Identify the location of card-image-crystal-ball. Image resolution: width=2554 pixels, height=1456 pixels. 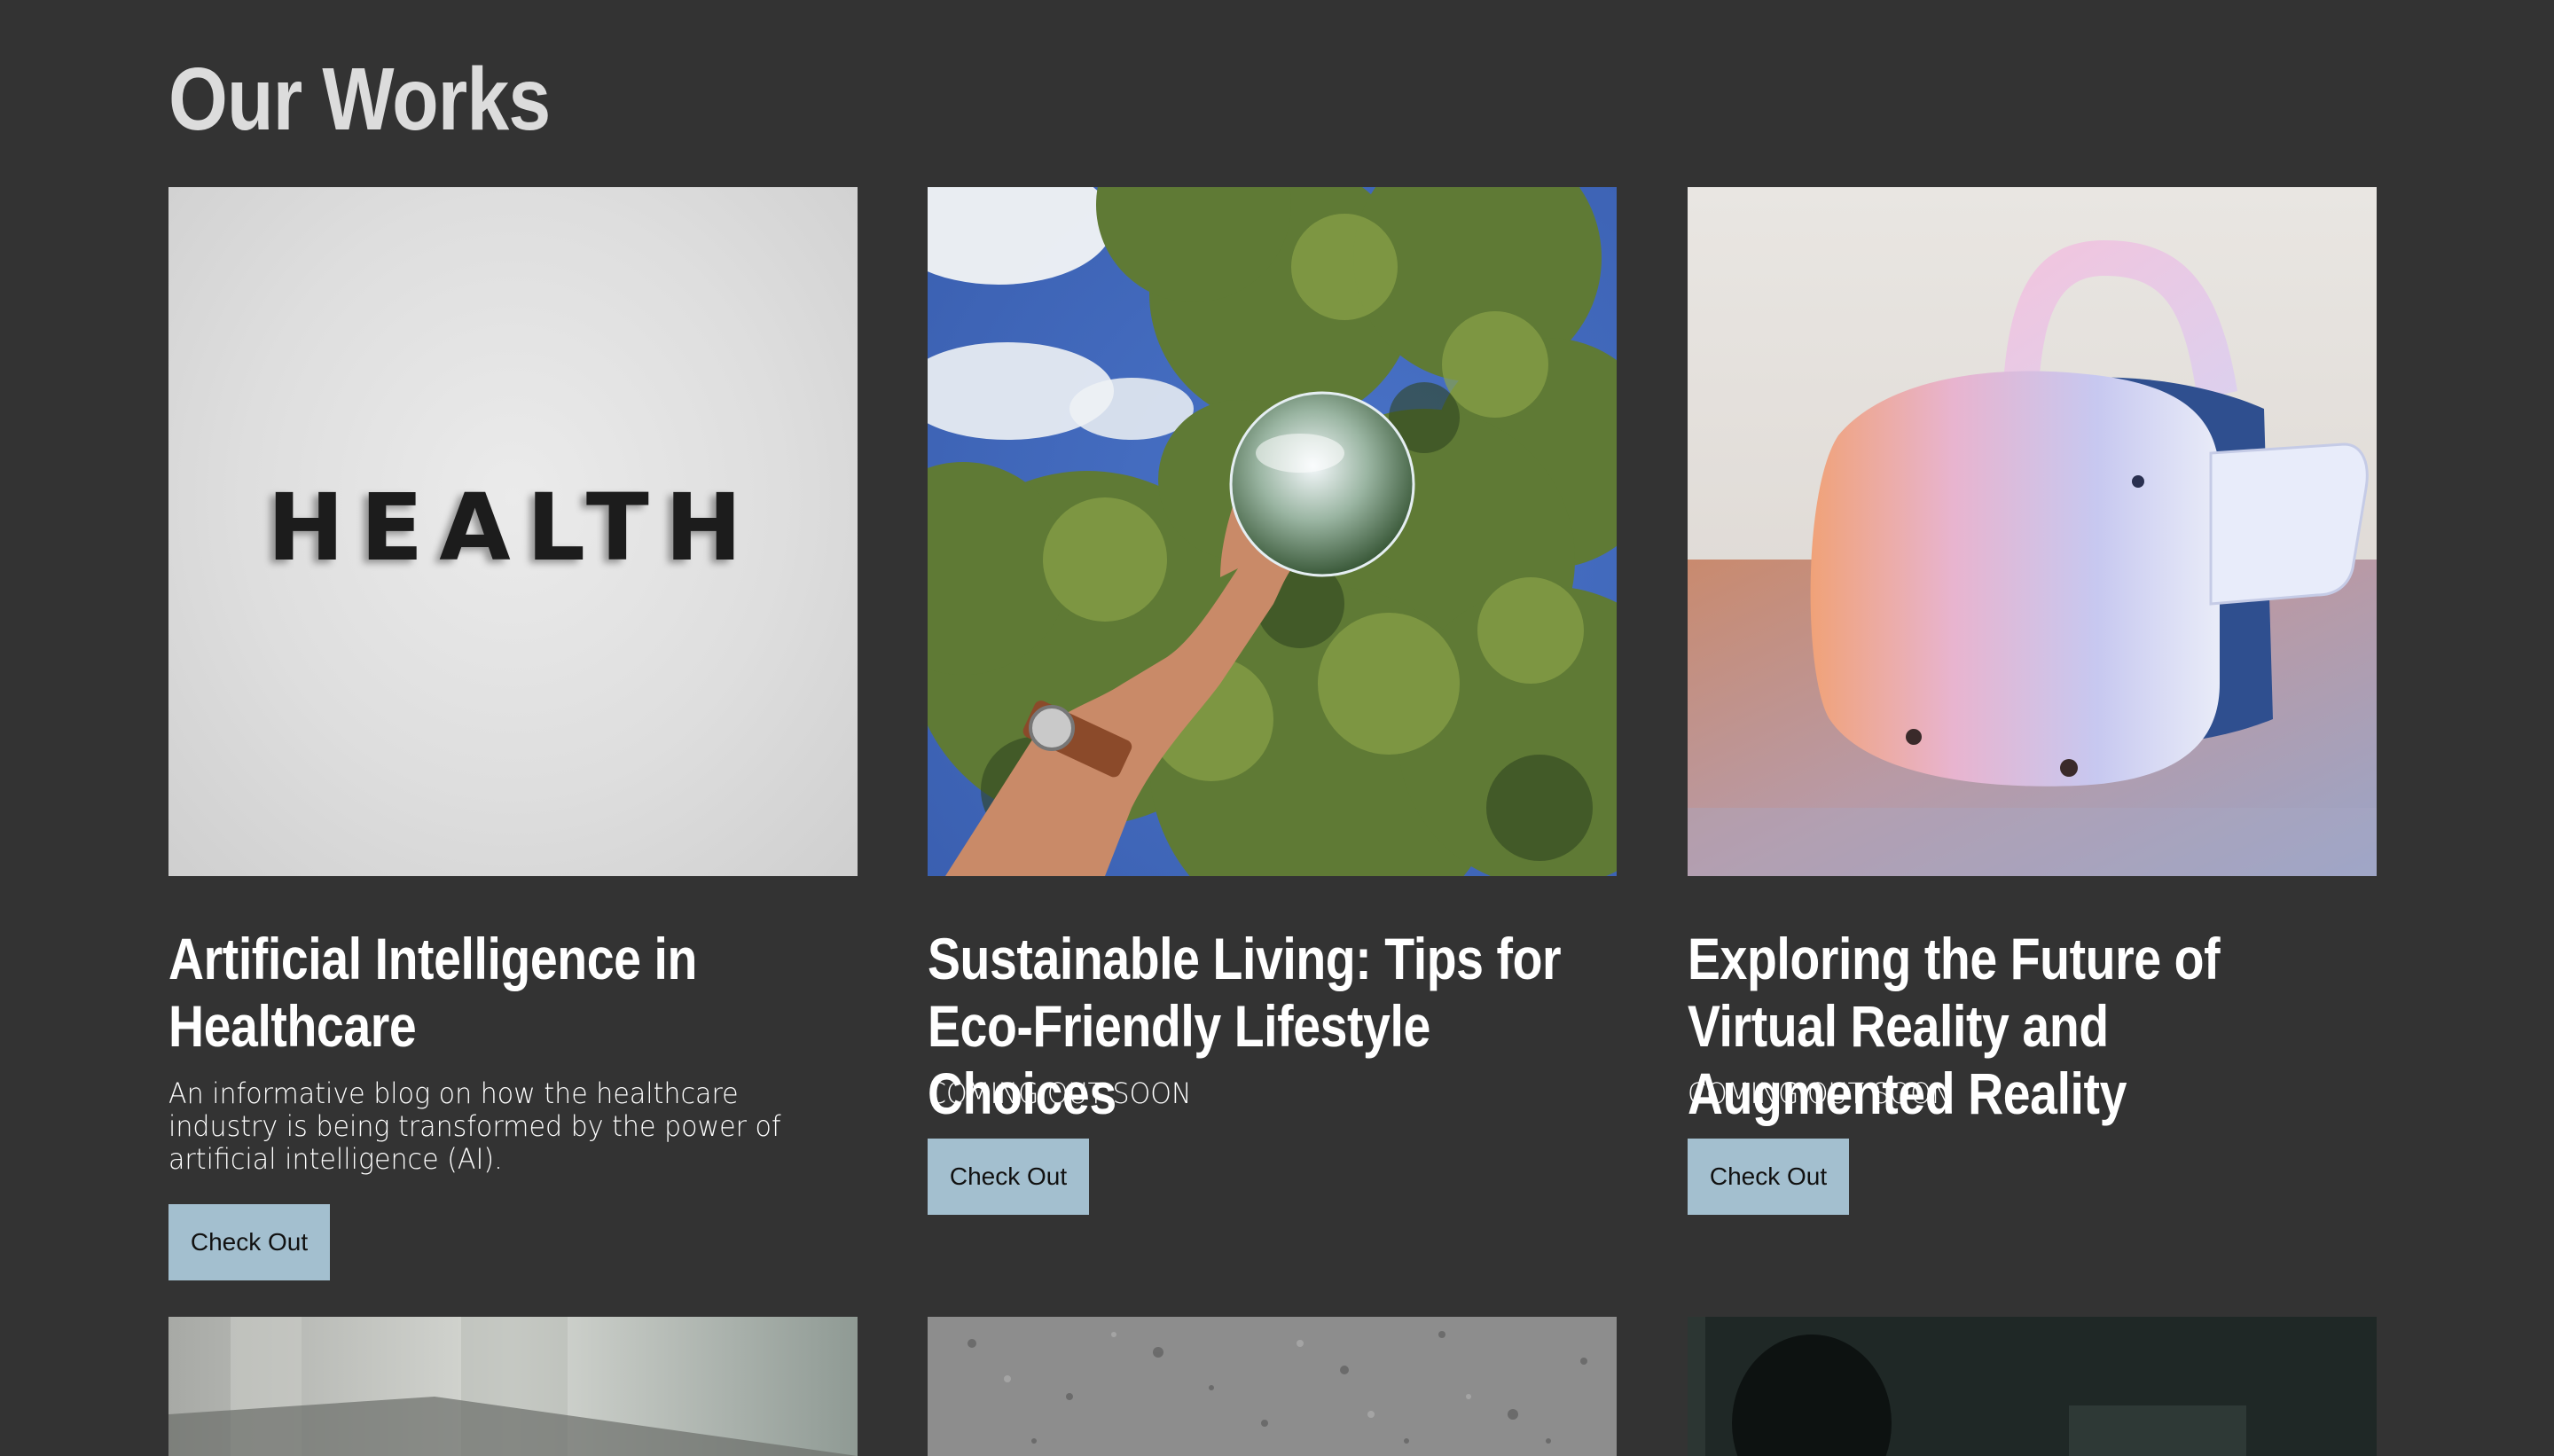
(1272, 531).